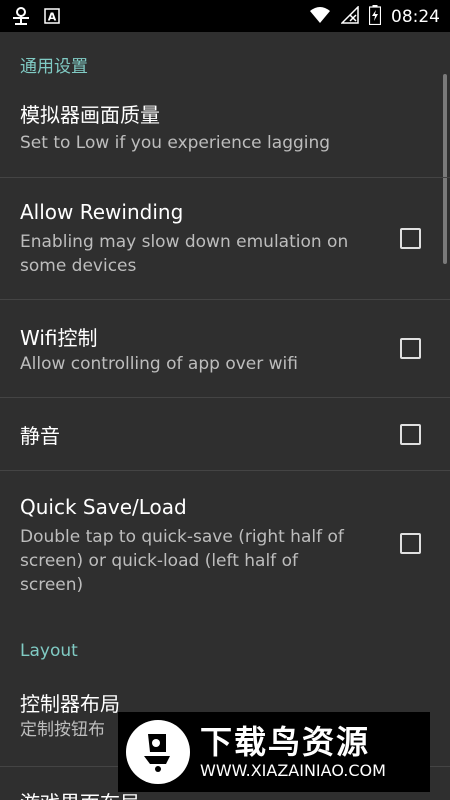 The height and width of the screenshot is (800, 450). Describe the element at coordinates (410, 238) in the screenshot. I see `allow-rewinding-checkbox` at that location.